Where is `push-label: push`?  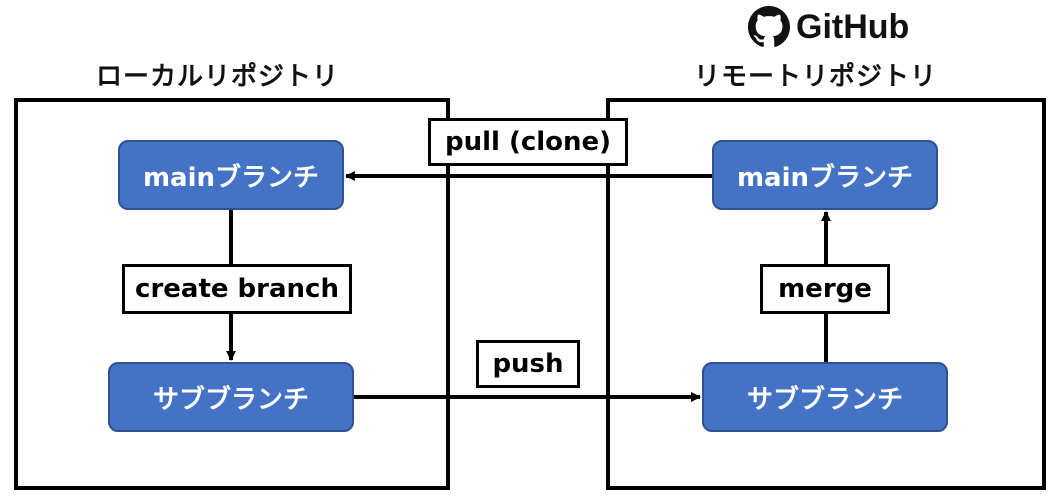 push-label: push is located at coordinates (528, 364).